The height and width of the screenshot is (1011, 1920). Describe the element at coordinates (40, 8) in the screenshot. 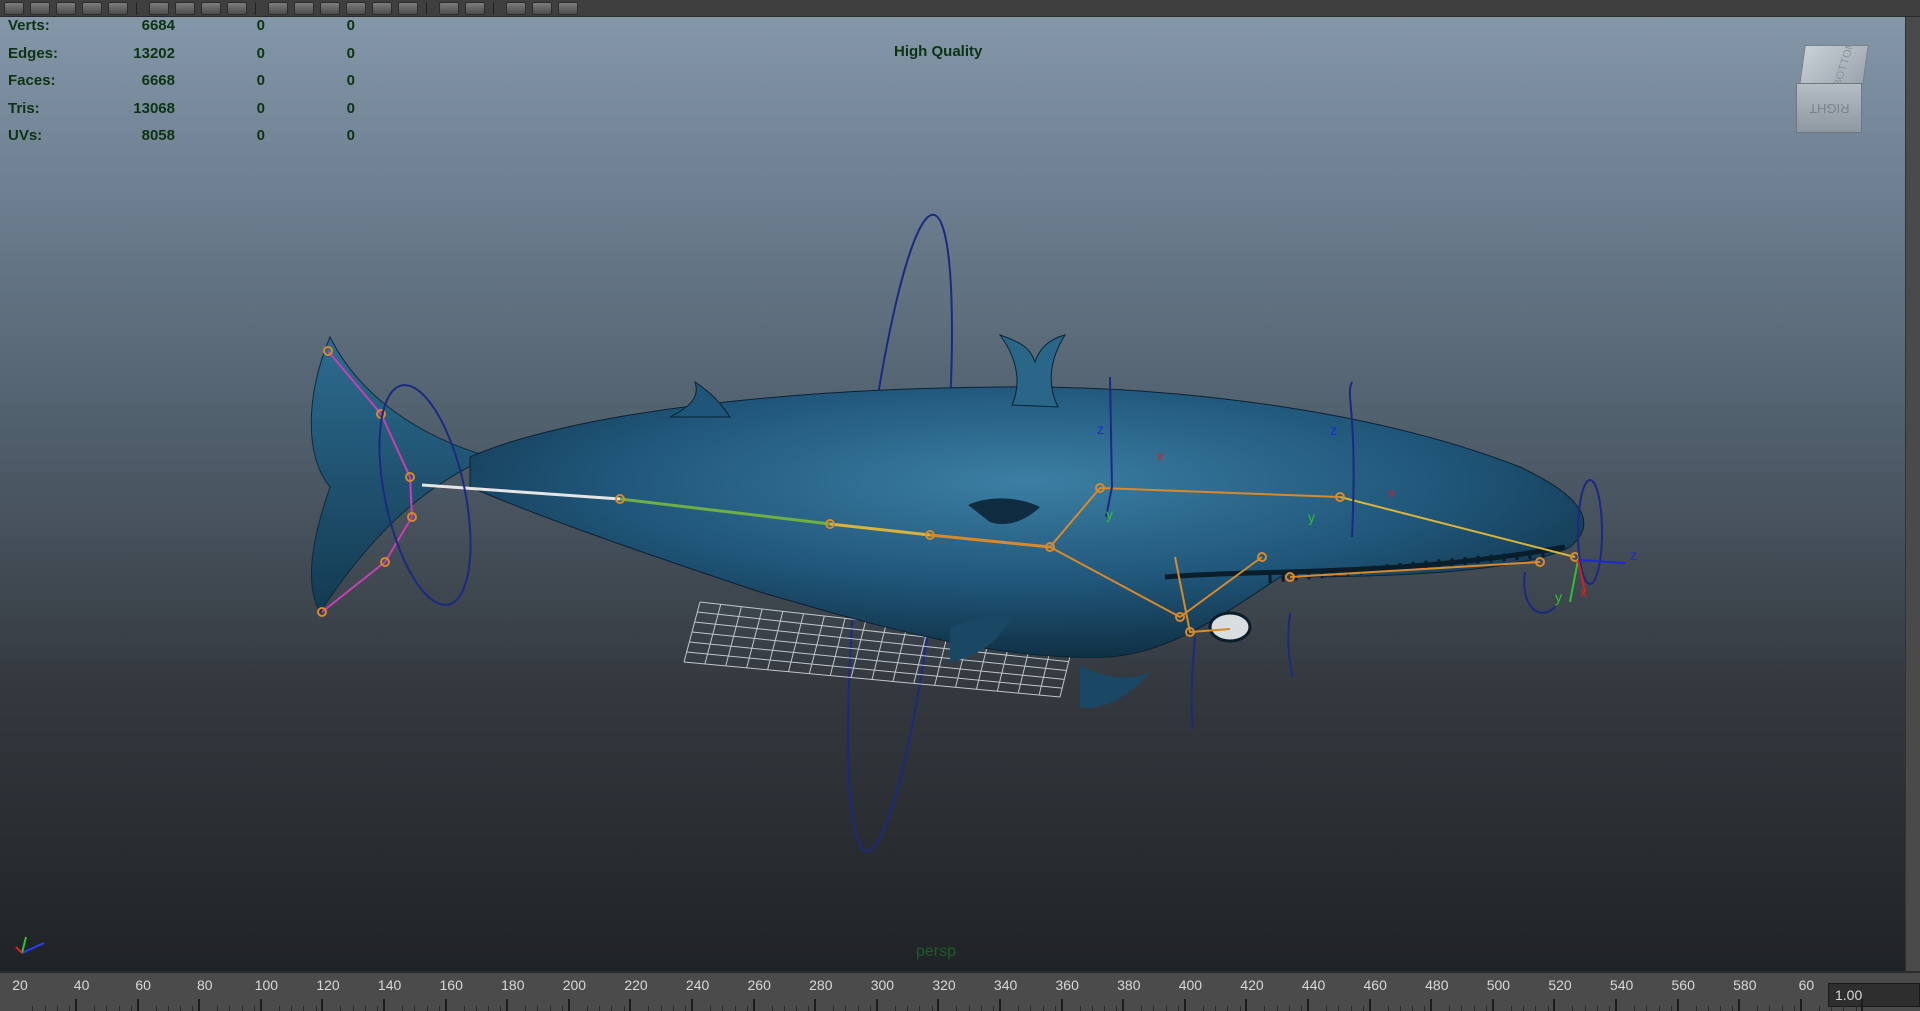

I see `lasso-icon` at that location.